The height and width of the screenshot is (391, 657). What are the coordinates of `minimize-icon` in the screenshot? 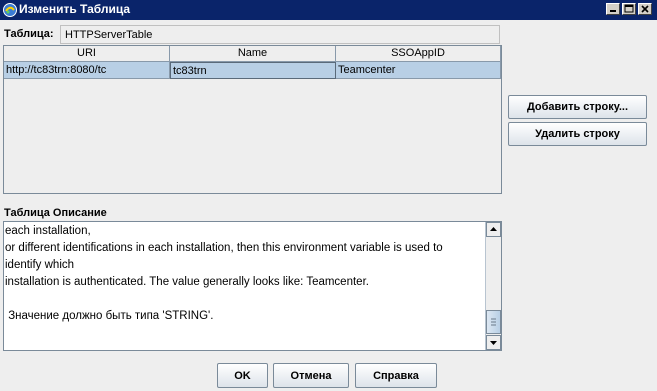 It's located at (613, 9).